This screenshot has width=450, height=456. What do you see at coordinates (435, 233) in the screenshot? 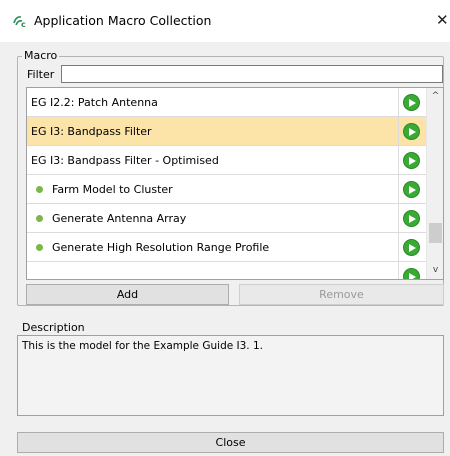
I see `scroll-thumb` at bounding box center [435, 233].